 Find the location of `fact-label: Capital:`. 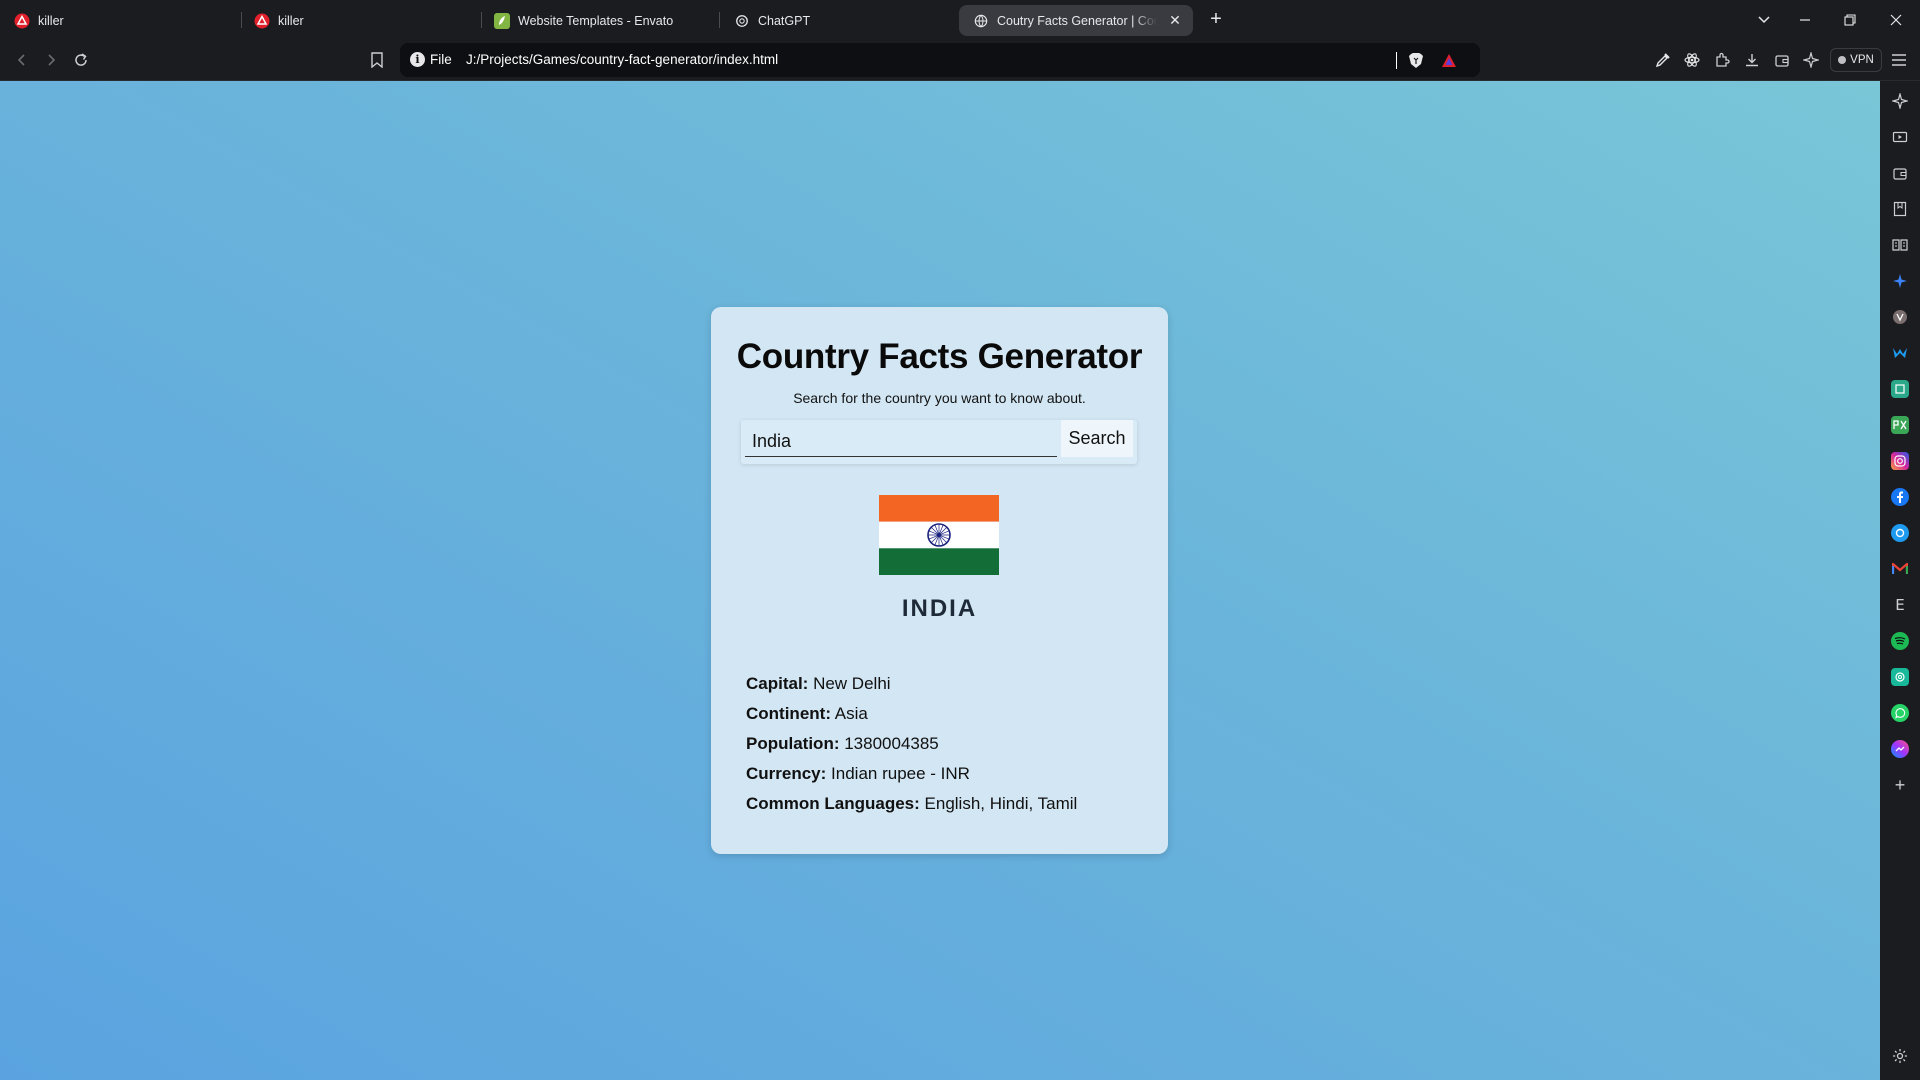

fact-label: Capital: is located at coordinates (777, 683).